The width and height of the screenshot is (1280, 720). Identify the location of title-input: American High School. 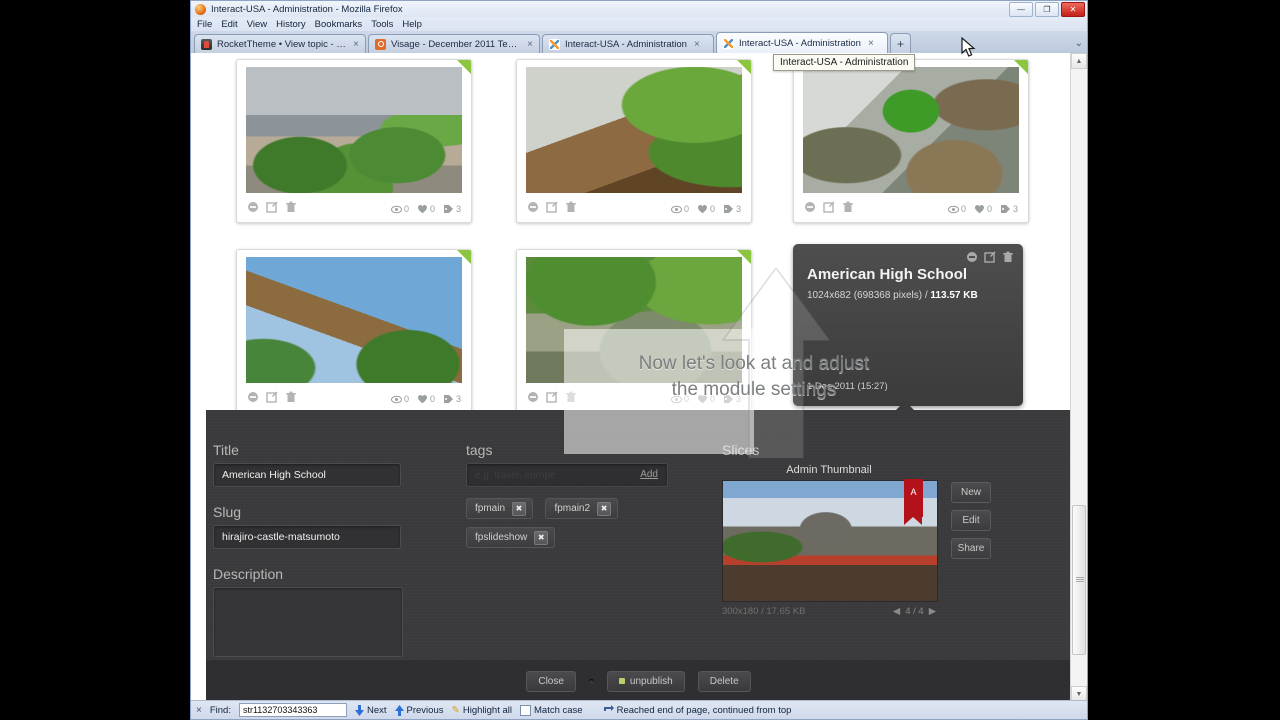
(307, 475).